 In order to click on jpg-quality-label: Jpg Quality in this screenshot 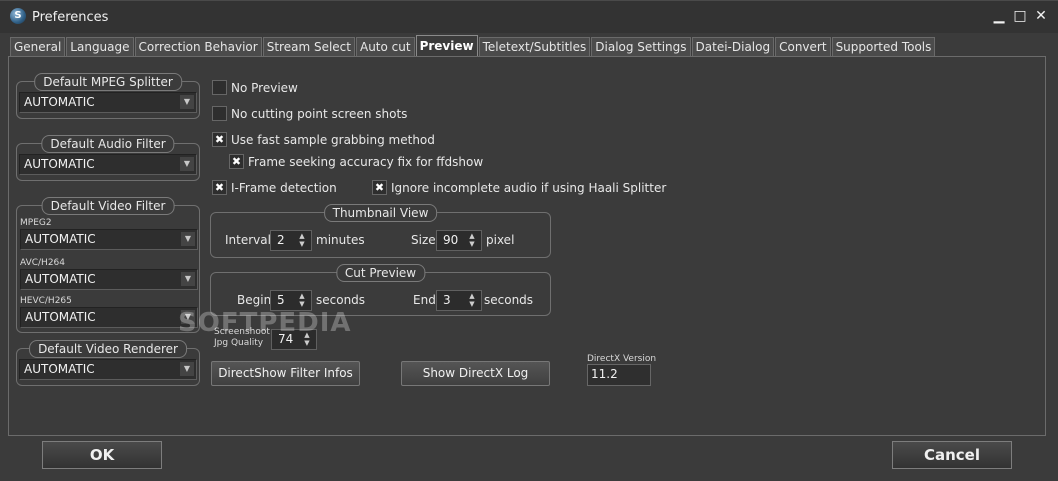, I will do `click(239, 343)`.